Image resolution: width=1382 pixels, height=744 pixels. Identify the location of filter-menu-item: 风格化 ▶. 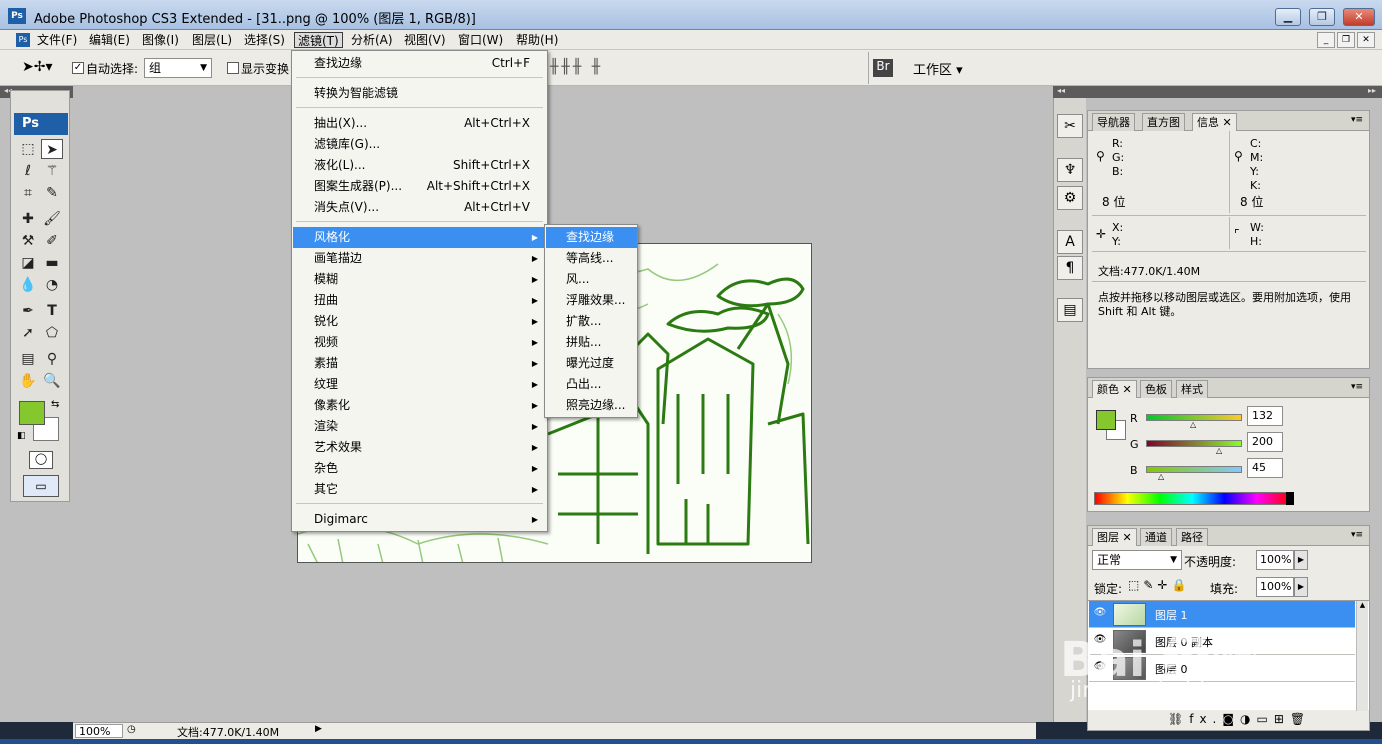
(419, 237).